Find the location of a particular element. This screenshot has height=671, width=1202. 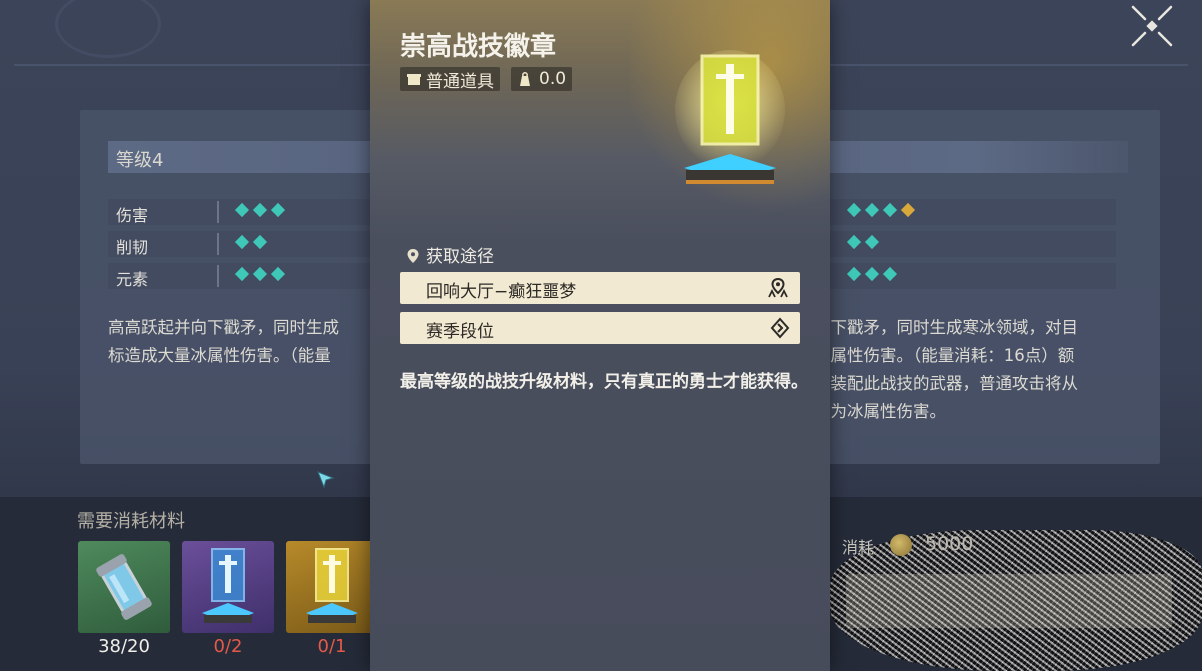

close-button is located at coordinates (1152, 26).